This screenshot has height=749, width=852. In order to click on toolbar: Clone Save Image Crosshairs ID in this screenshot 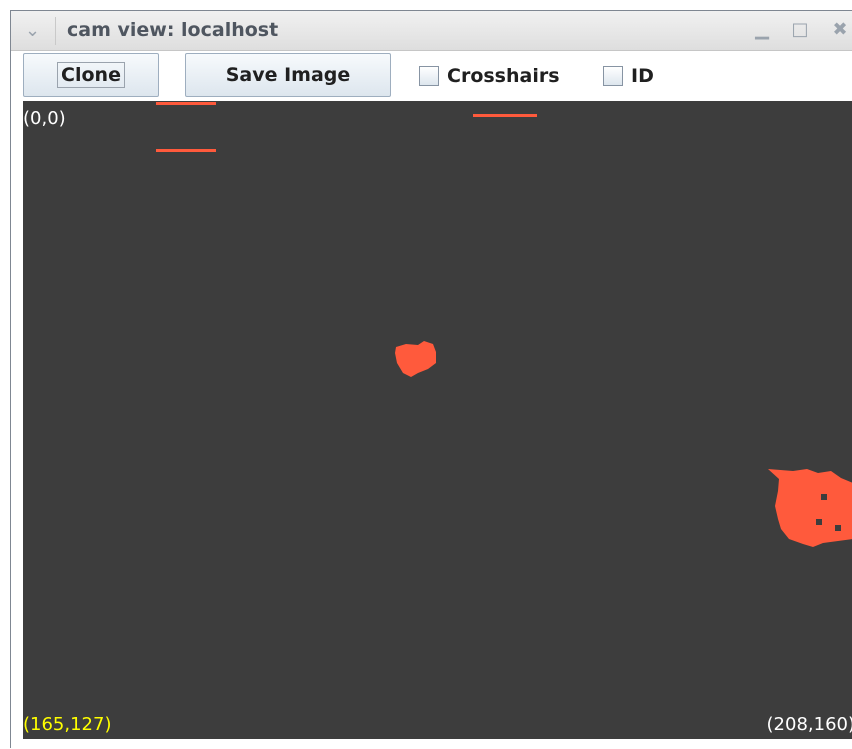, I will do `click(431, 75)`.